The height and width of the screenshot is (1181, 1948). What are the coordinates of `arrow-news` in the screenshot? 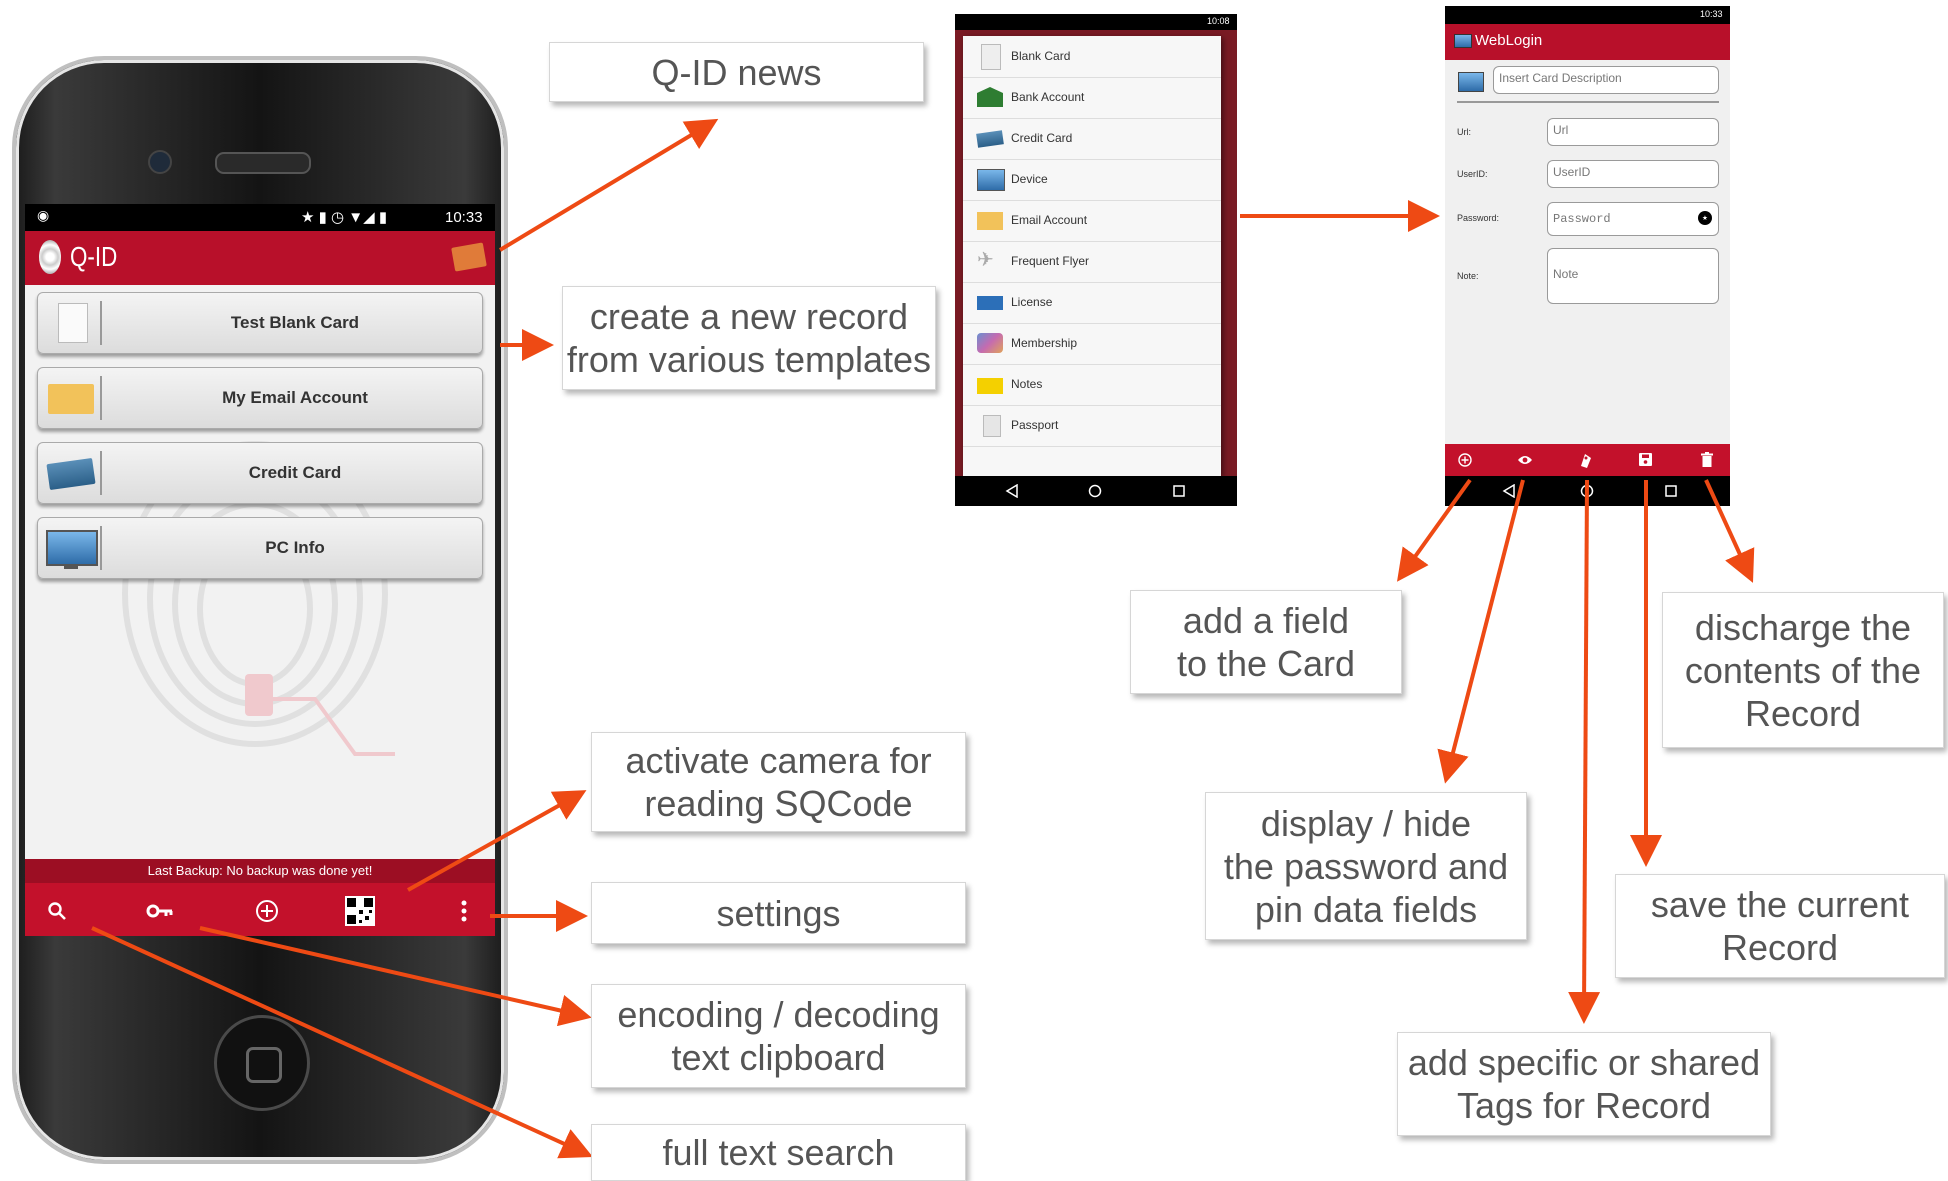 It's located at (608, 185).